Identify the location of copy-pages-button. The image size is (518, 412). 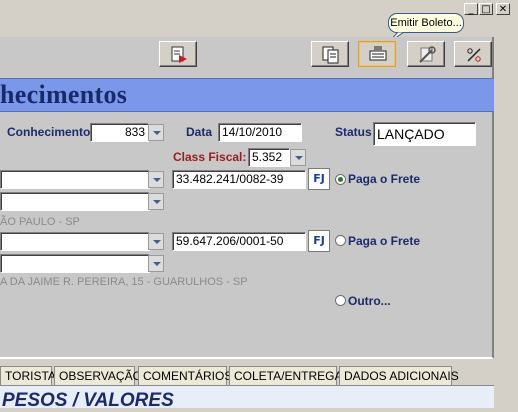
(330, 54).